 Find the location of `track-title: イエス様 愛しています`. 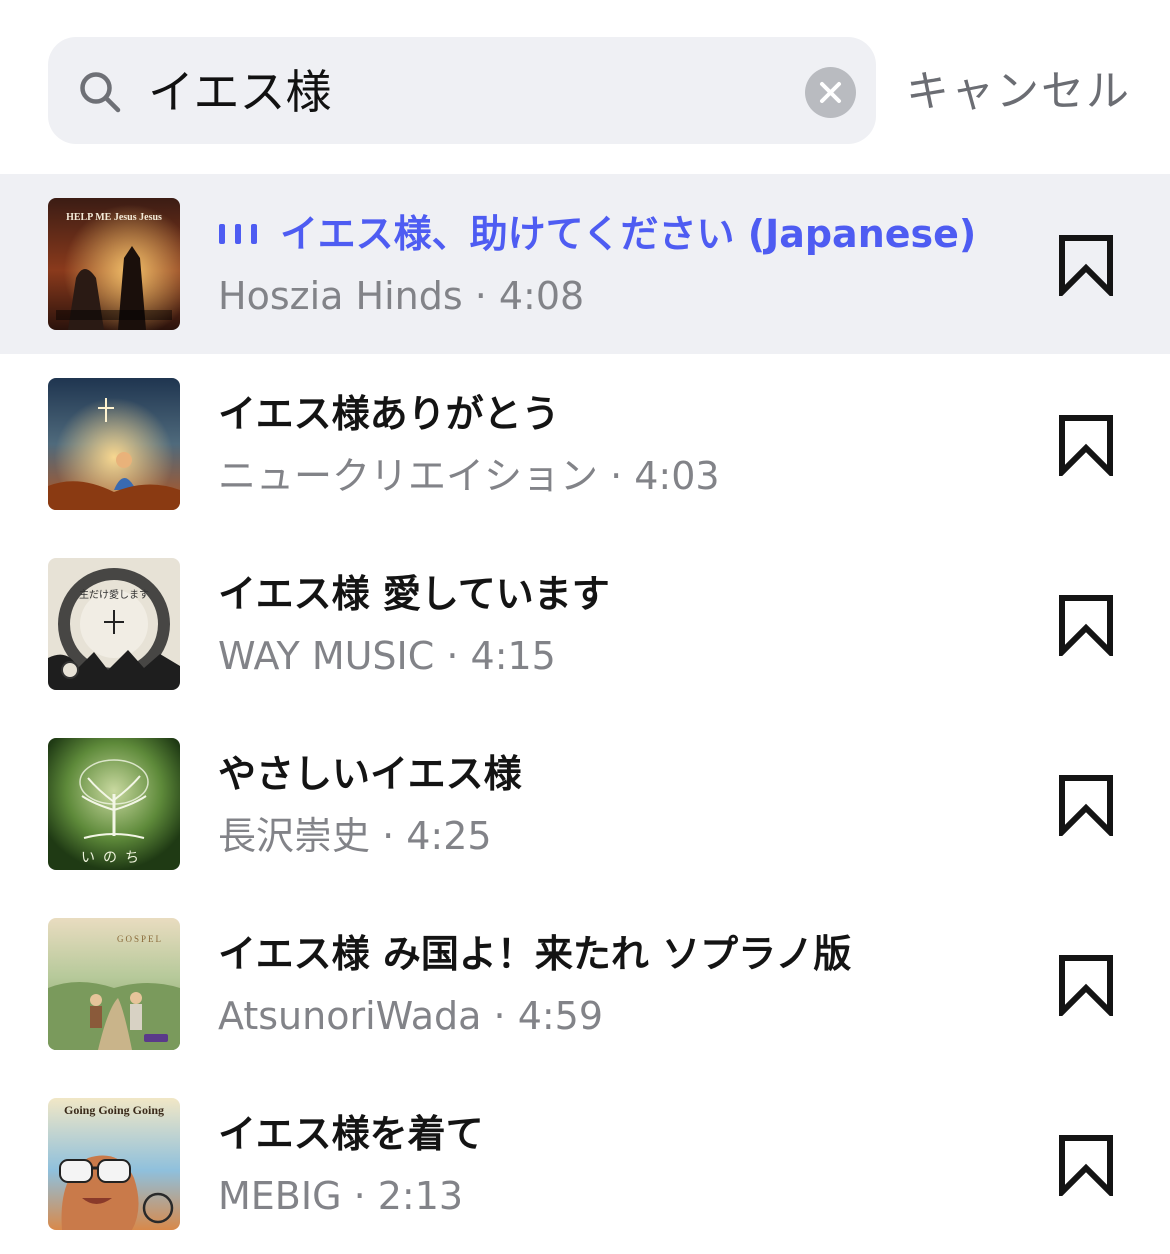

track-title: イエス様 愛しています is located at coordinates (414, 594).